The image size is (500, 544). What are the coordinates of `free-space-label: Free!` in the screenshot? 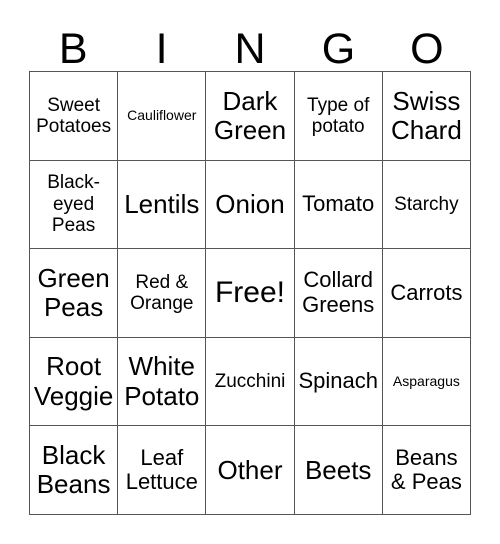 It's located at (249, 293).